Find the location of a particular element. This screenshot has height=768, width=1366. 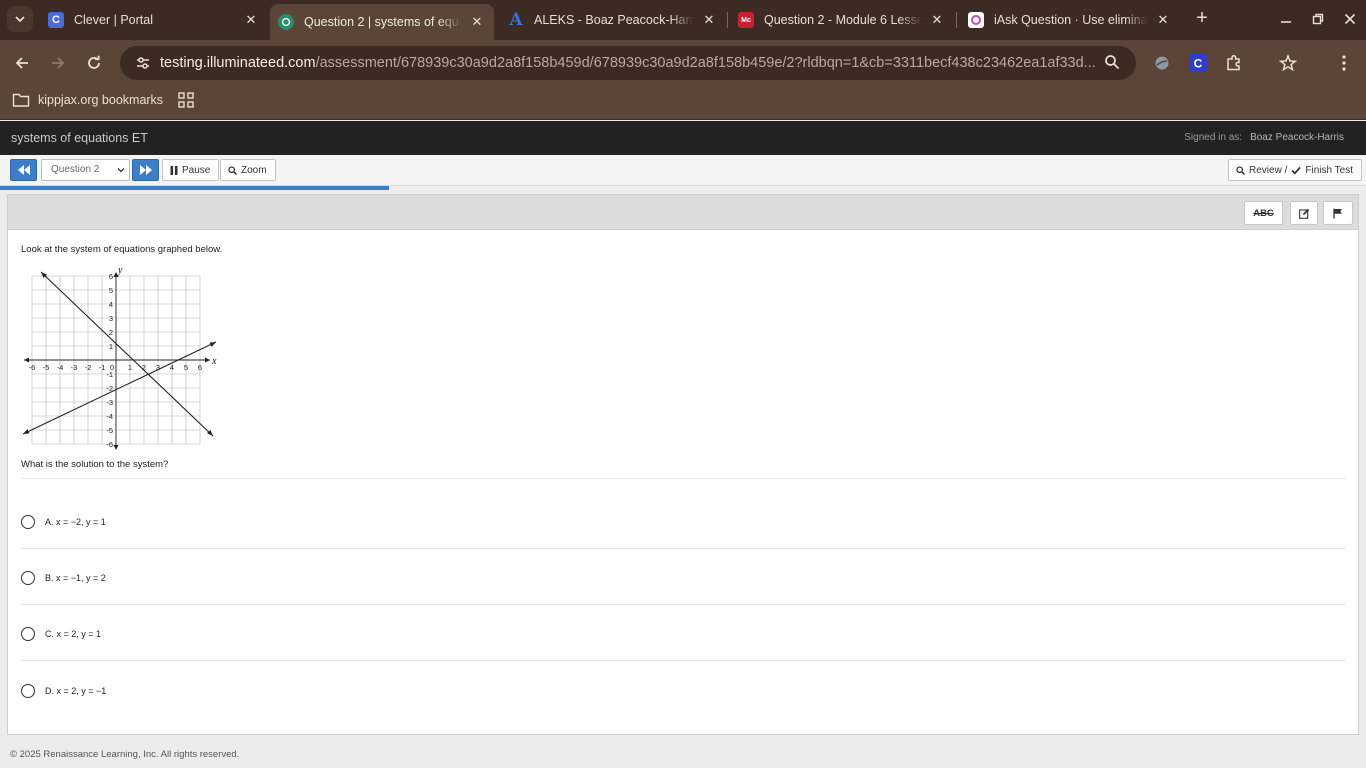

x-tick-label: 4 is located at coordinates (172, 367).